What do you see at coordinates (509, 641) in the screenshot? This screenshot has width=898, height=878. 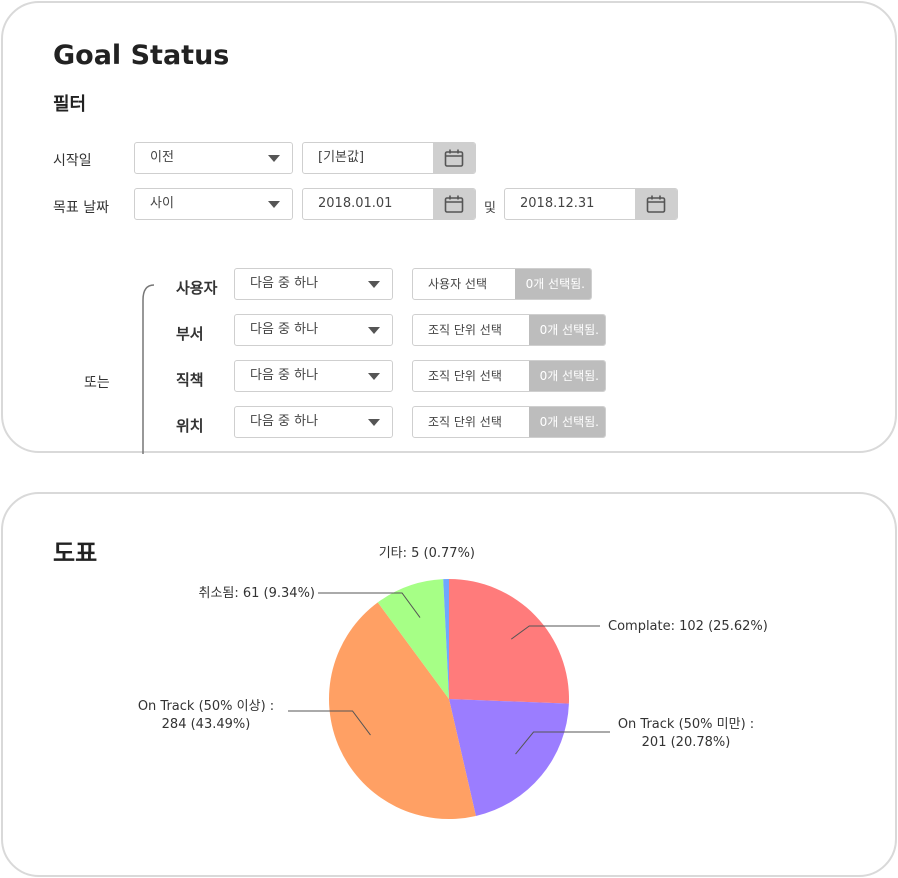 I see `pie-slice-complete` at bounding box center [509, 641].